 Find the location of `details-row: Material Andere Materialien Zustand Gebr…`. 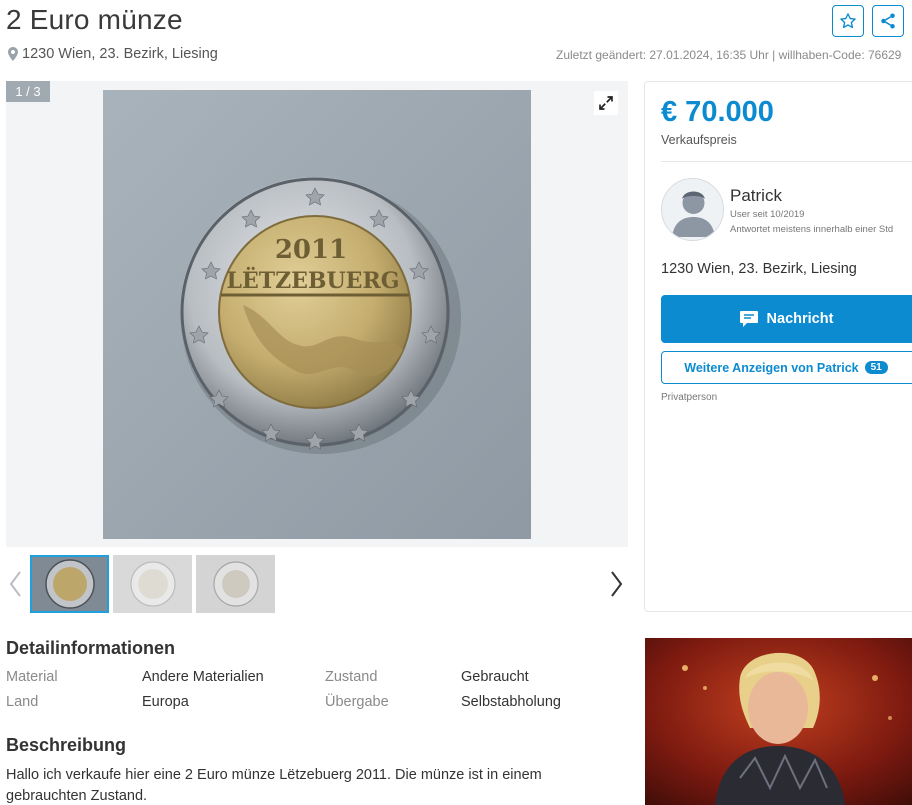

details-row: Material Andere Materialien Zustand Gebr… is located at coordinates (316, 681).